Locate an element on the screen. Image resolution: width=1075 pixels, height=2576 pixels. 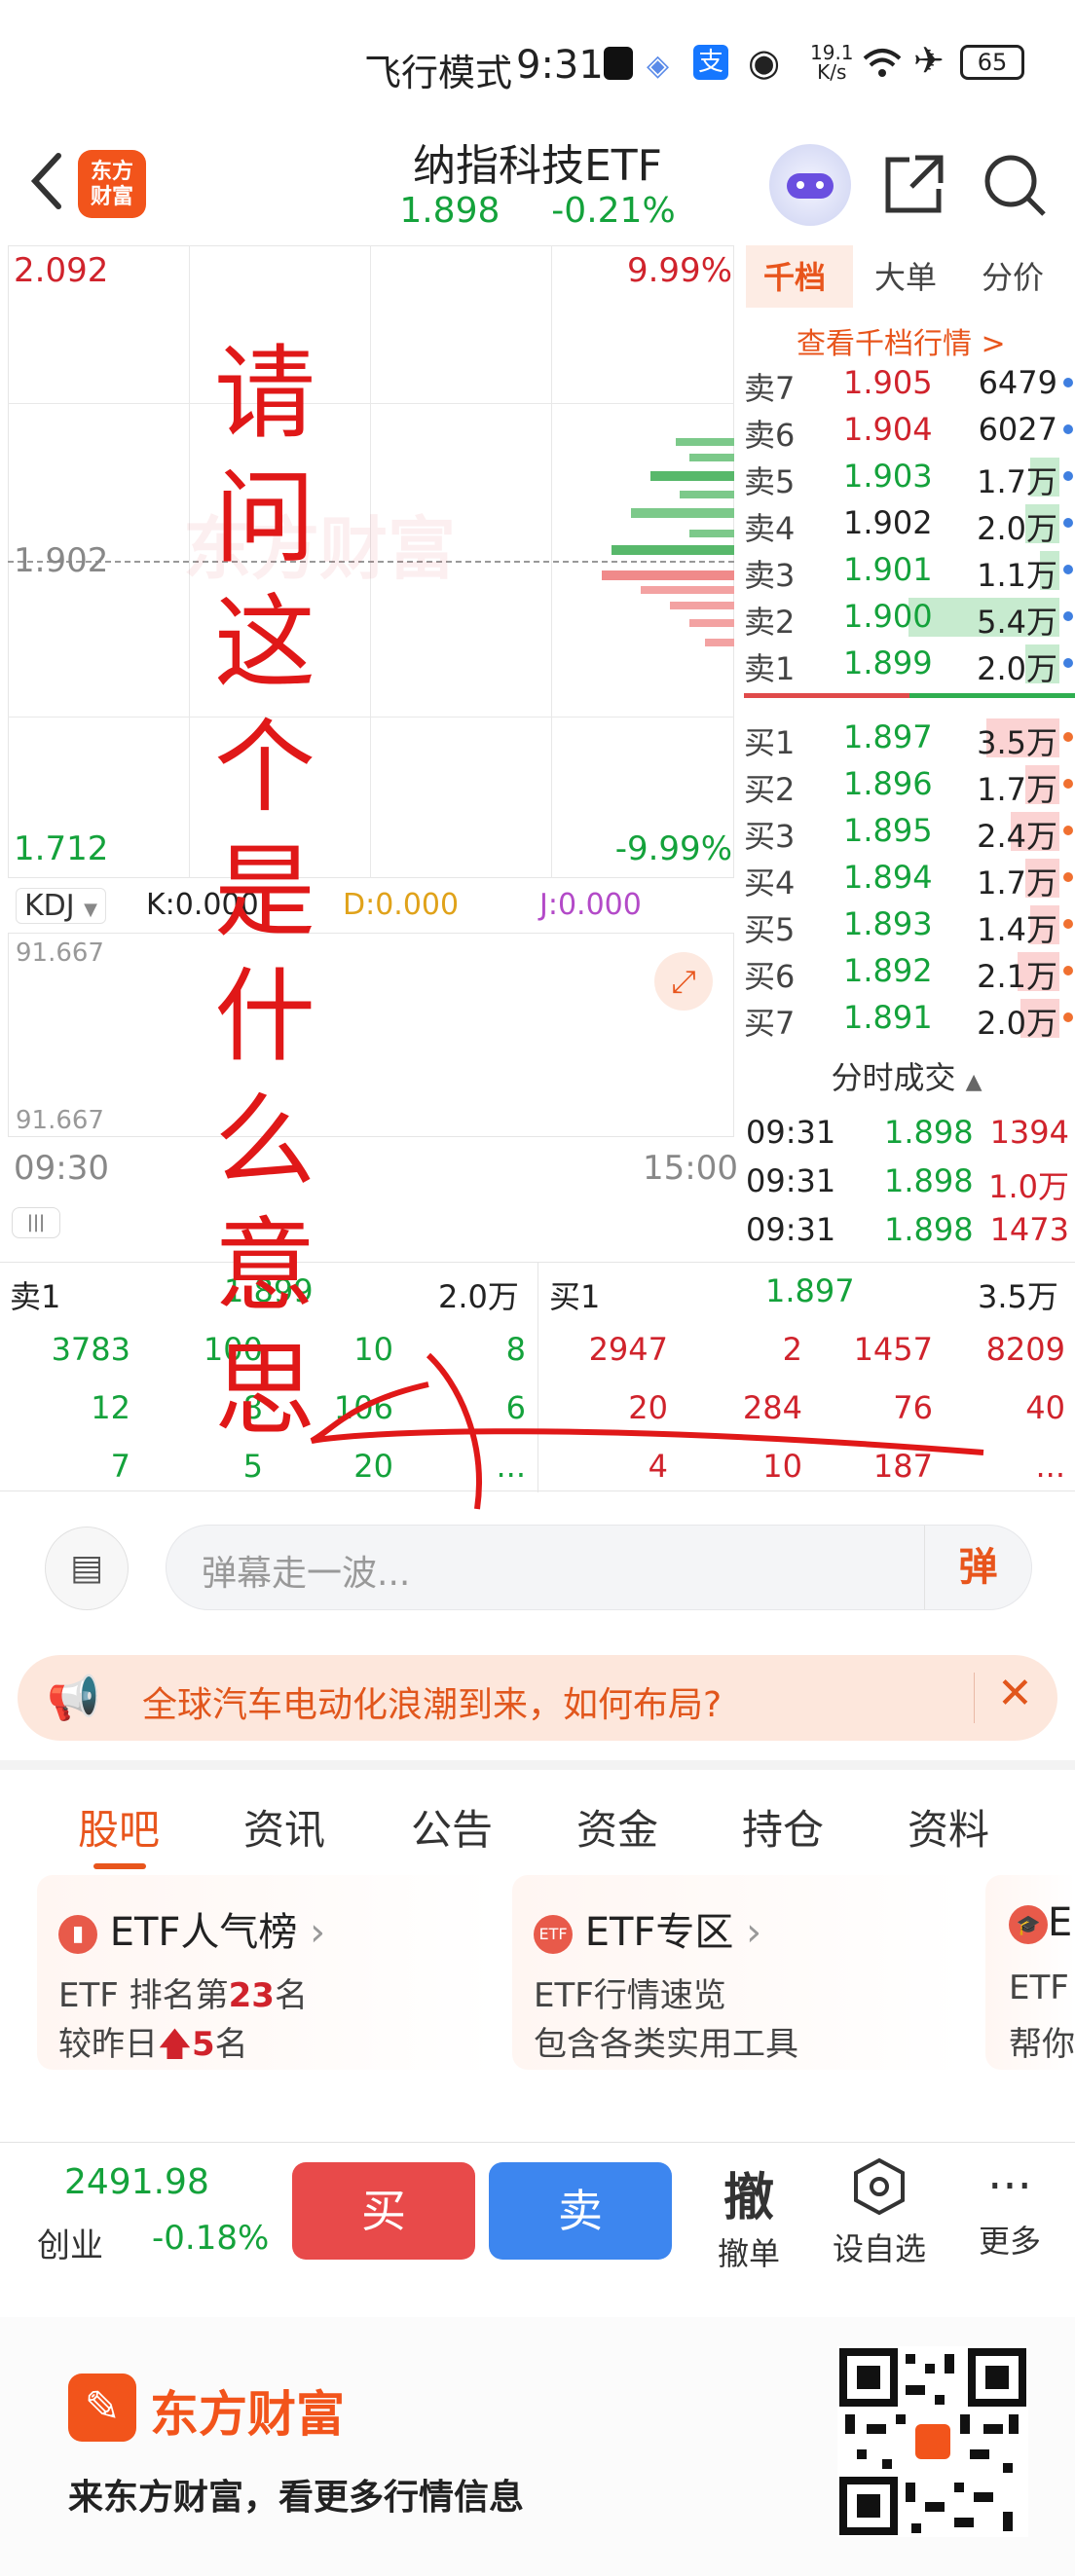
ask-row: 卖3 1.901 1.1万 is located at coordinates (906, 570).